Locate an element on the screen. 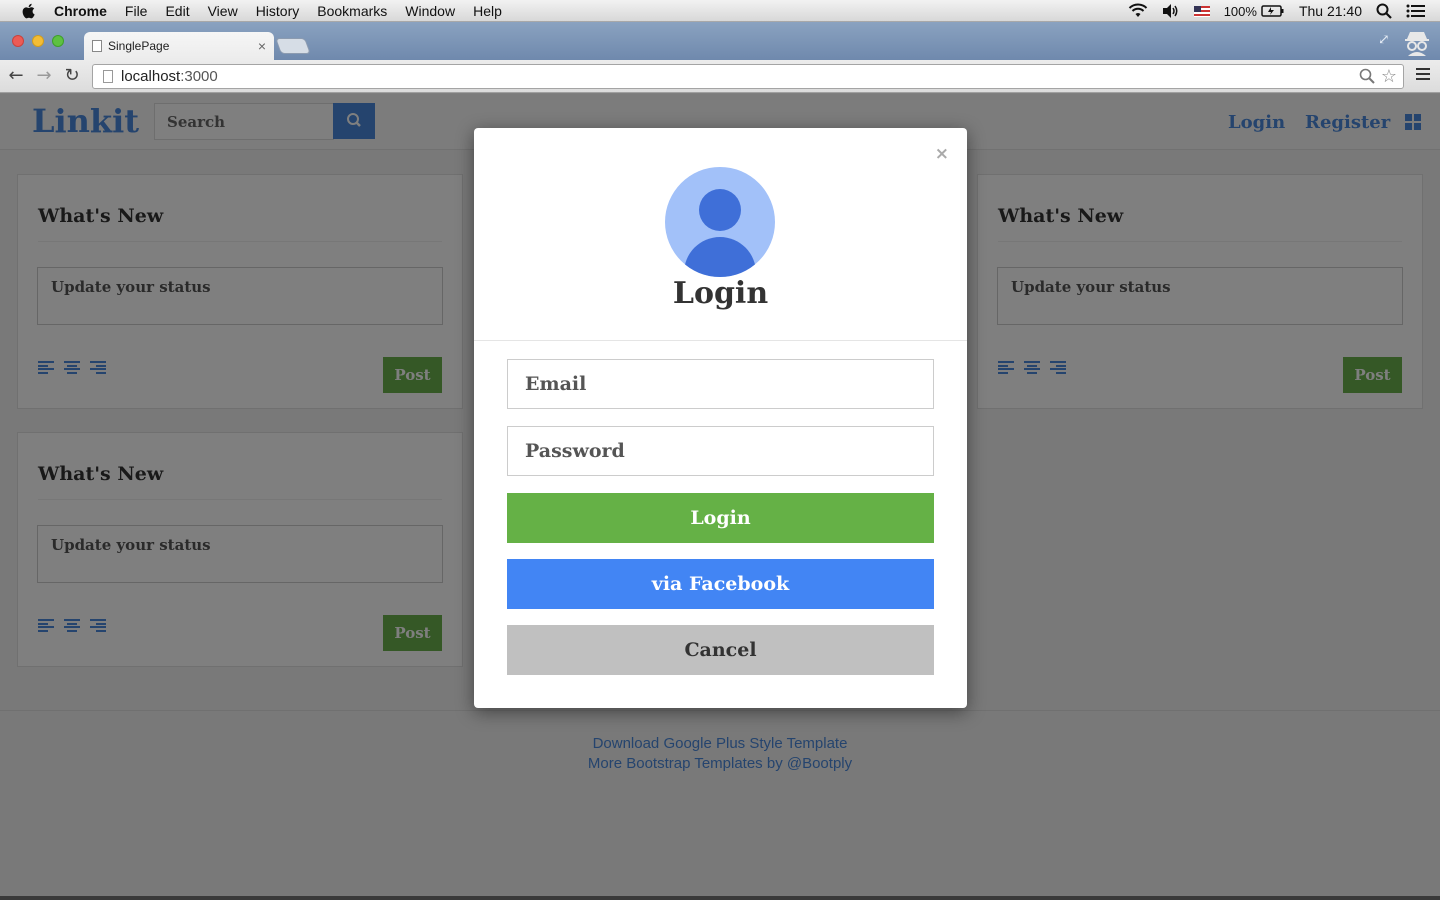 The image size is (1440, 900). reload-icon: ↻ is located at coordinates (72, 76).